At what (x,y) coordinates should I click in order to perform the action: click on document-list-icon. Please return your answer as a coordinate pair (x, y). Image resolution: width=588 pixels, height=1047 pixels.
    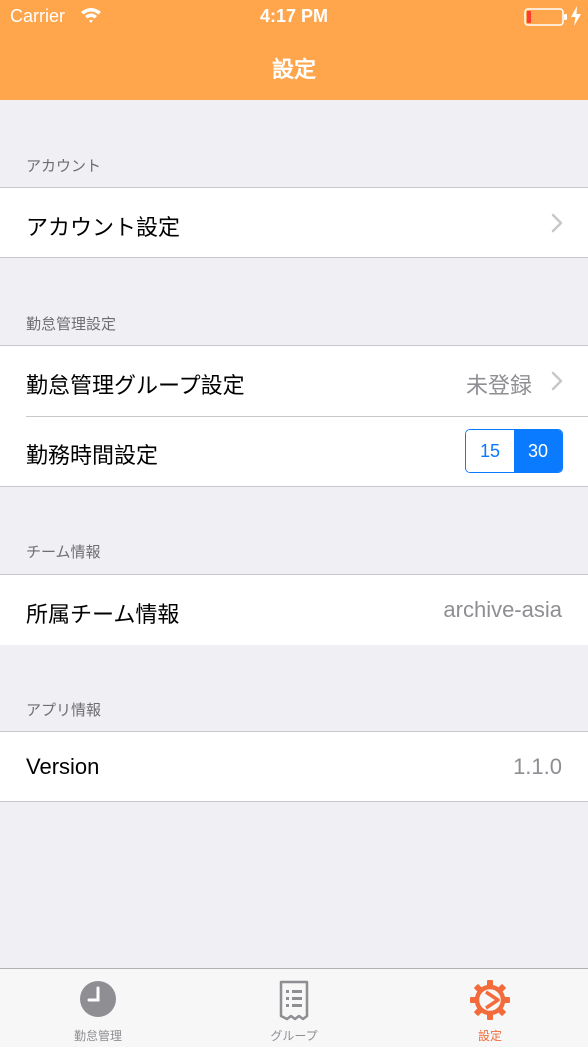
    Looking at the image, I should click on (294, 1002).